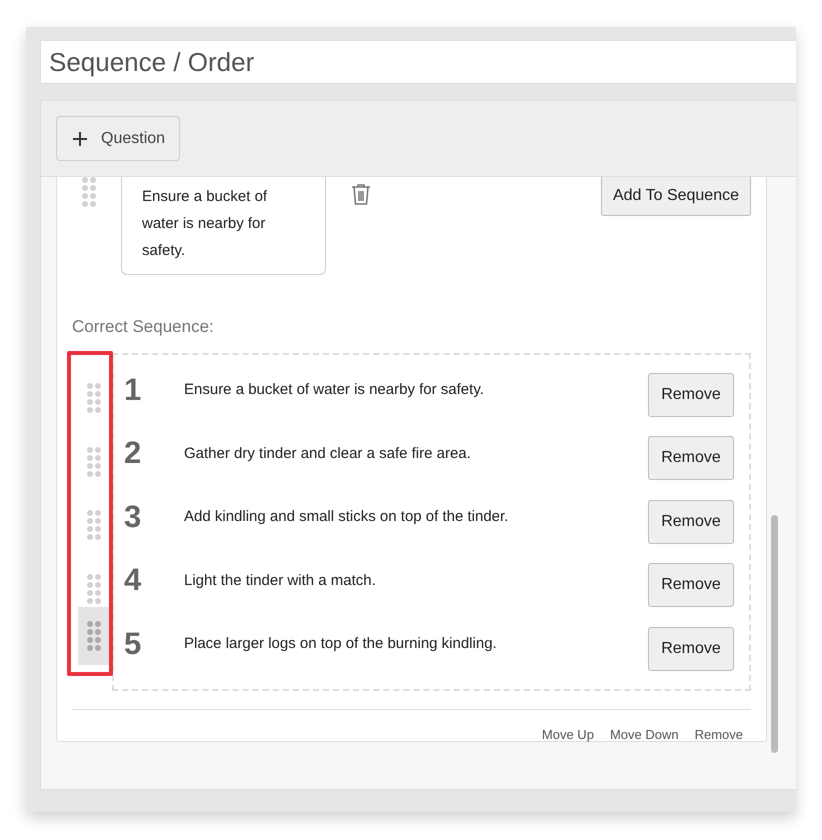 The width and height of the screenshot is (822, 840). Describe the element at coordinates (223, 226) in the screenshot. I see `answer-option-card: Ensure a bucket of water is nearby for safety.` at that location.